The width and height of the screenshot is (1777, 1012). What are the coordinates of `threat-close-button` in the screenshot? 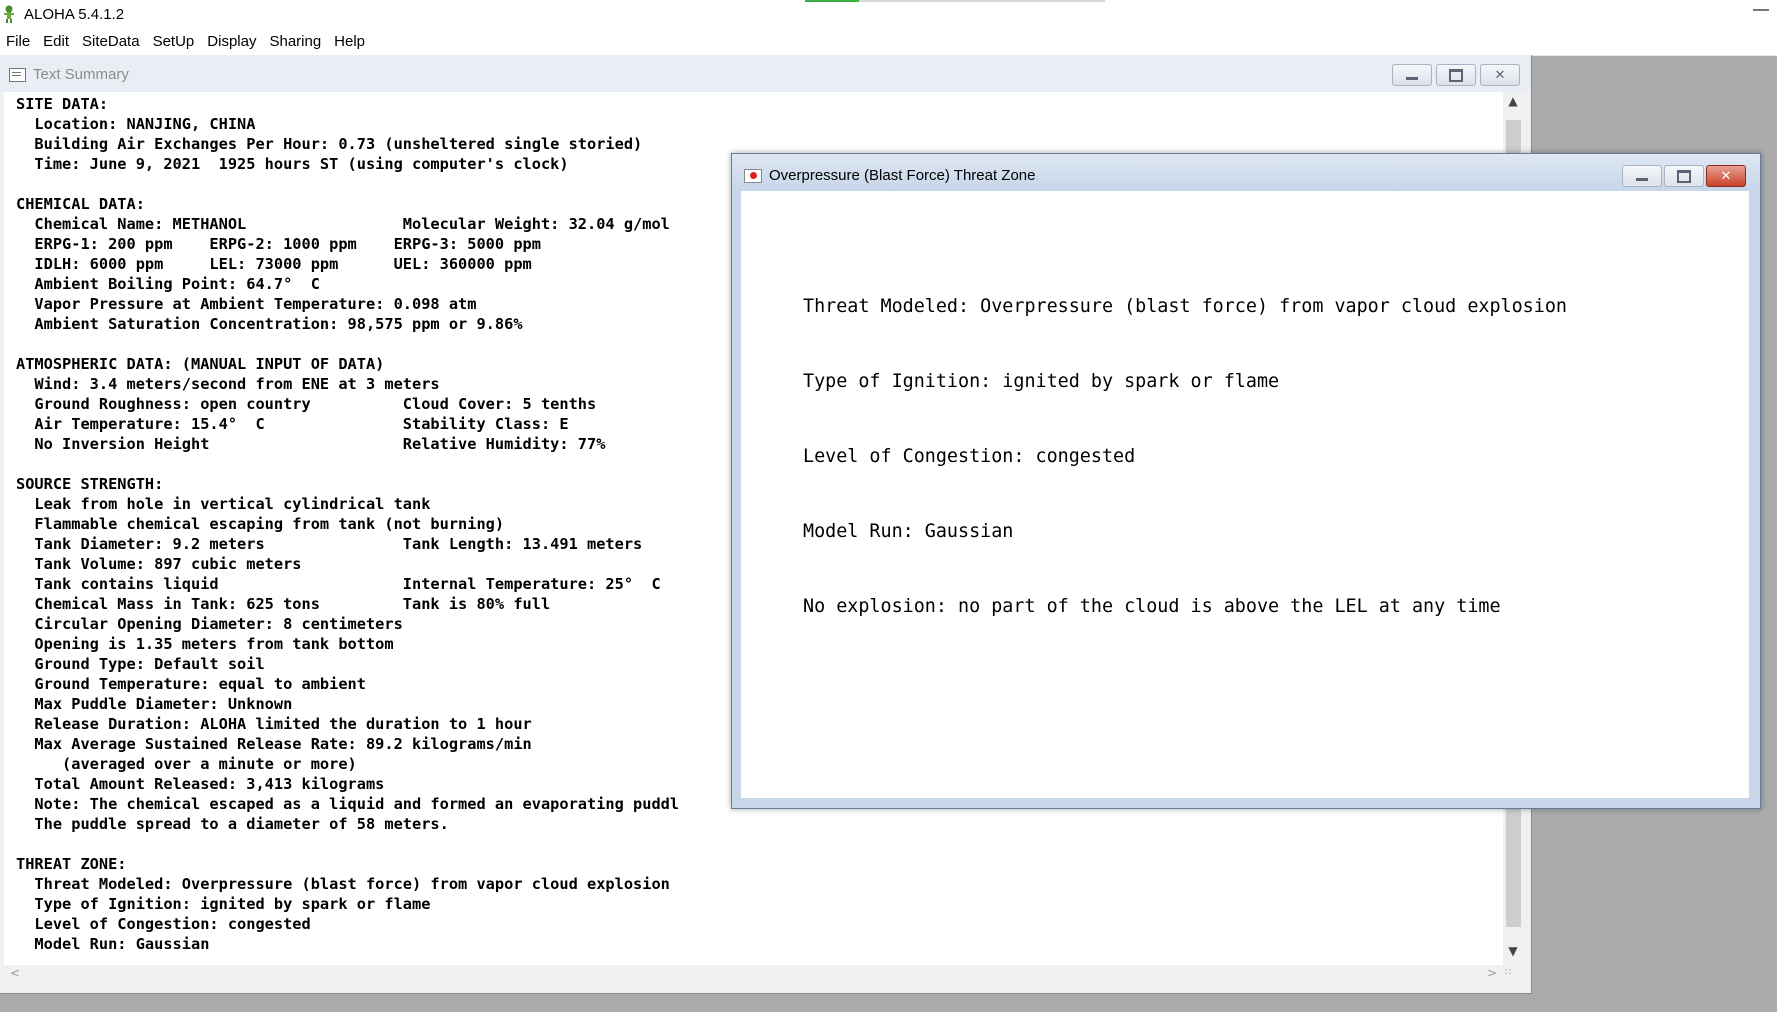 It's located at (1726, 176).